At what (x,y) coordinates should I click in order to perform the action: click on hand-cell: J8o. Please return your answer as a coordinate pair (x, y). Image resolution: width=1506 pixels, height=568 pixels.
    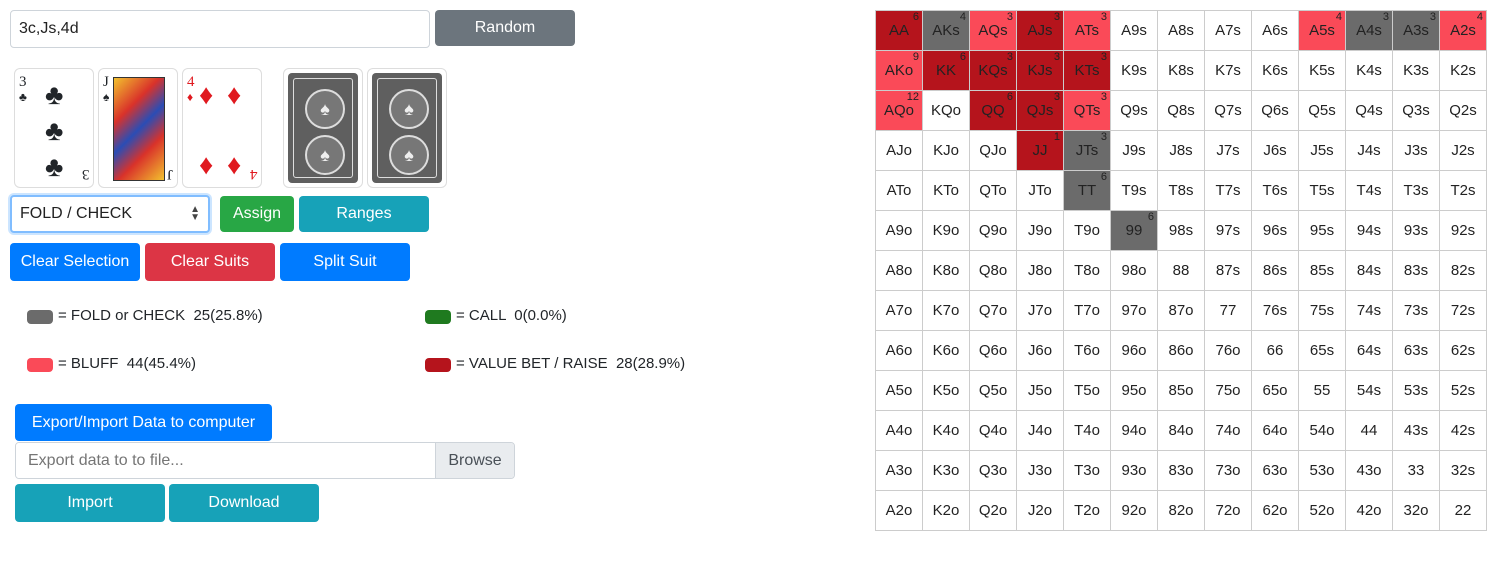
    Looking at the image, I should click on (1040, 270).